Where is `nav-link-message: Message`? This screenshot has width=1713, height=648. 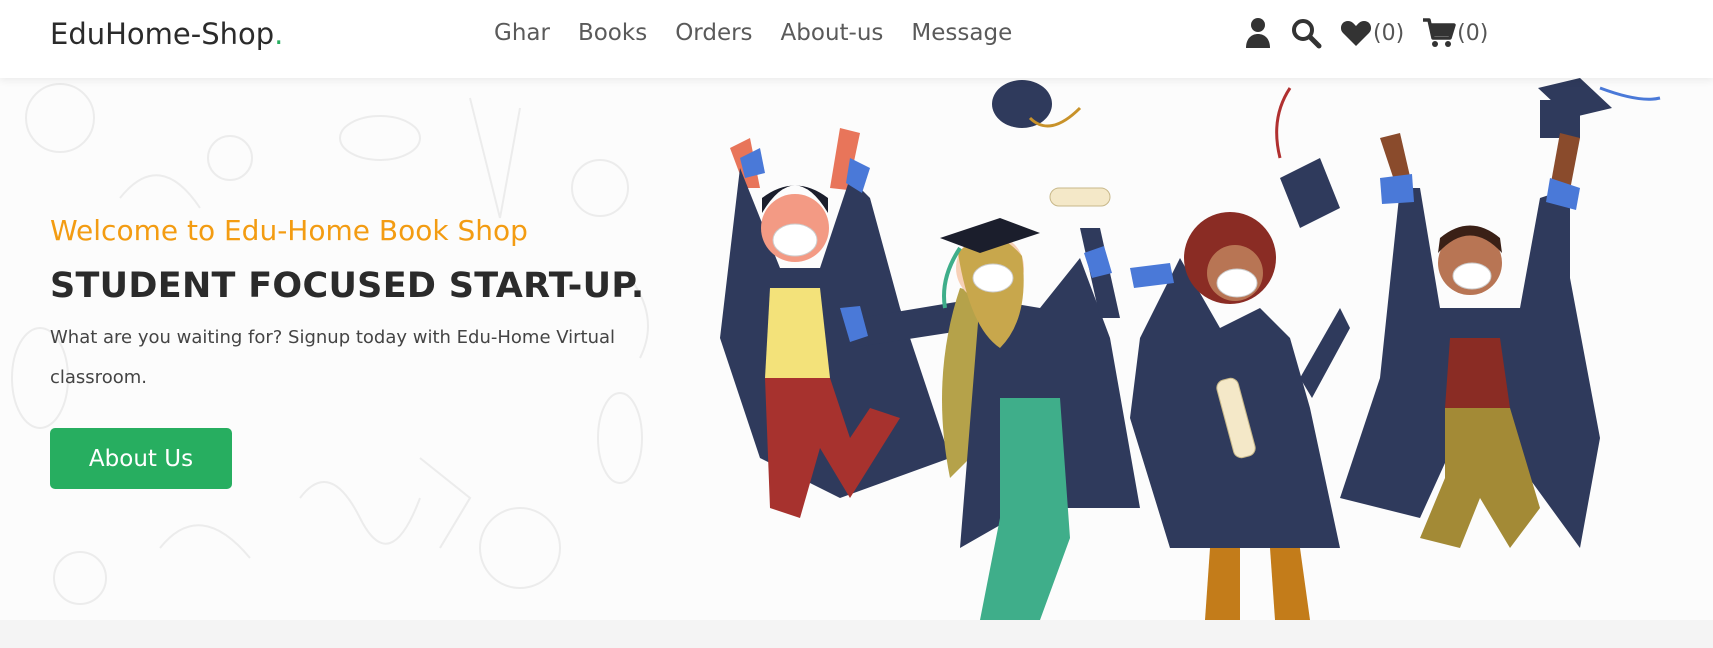 nav-link-message: Message is located at coordinates (961, 33).